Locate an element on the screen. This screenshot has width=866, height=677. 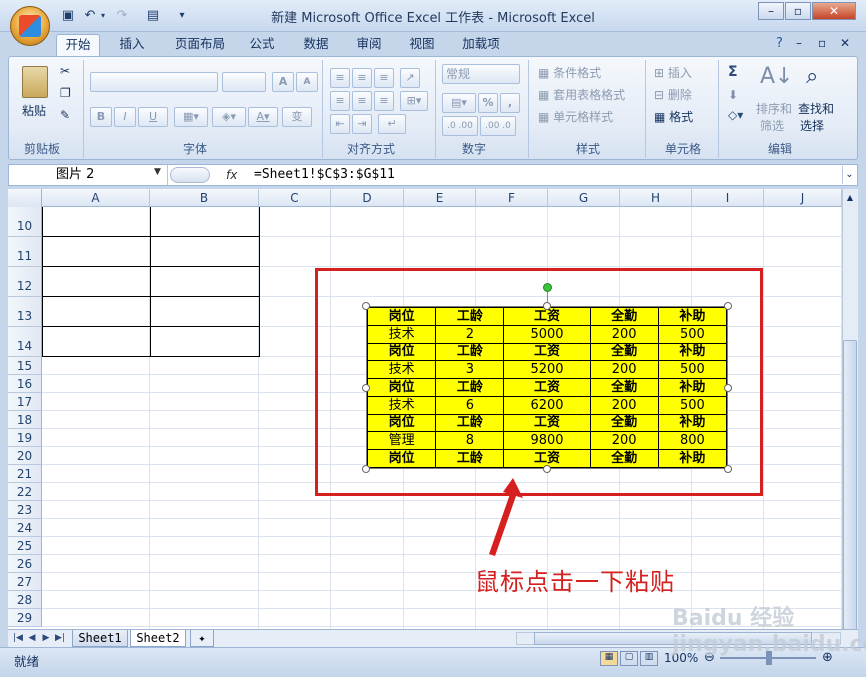
merge-center-icon: ⊞▾ is located at coordinates (414, 101).